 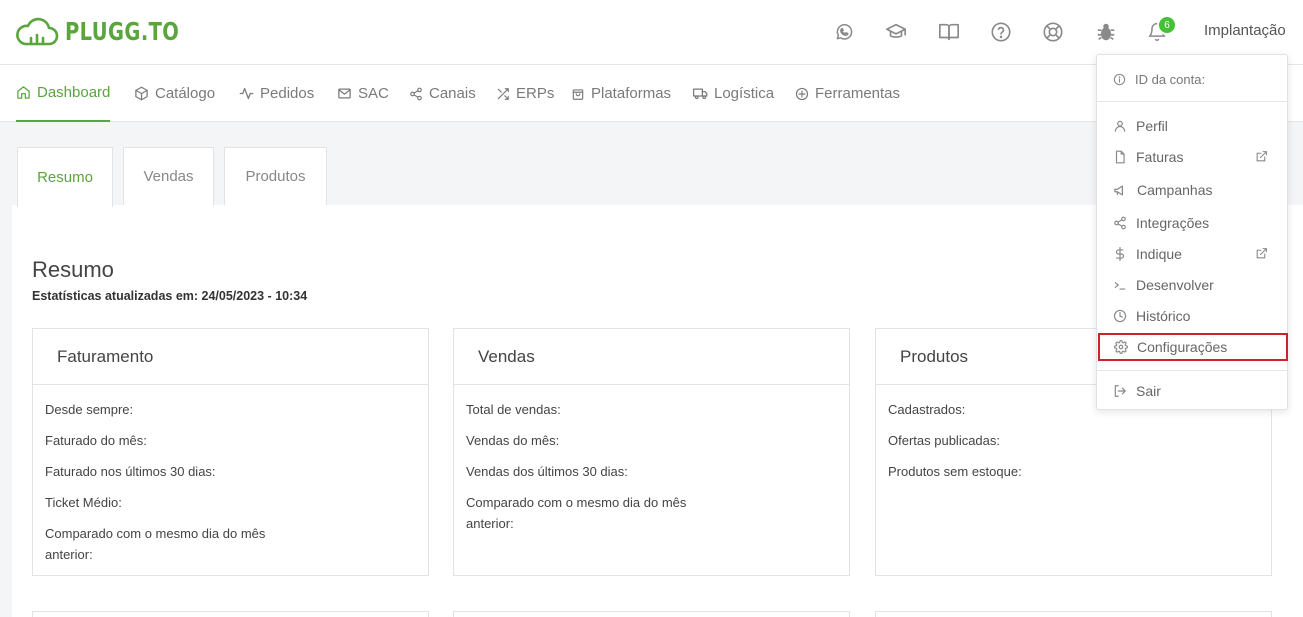 I want to click on notification-badge: 6, so click(x=1167, y=25).